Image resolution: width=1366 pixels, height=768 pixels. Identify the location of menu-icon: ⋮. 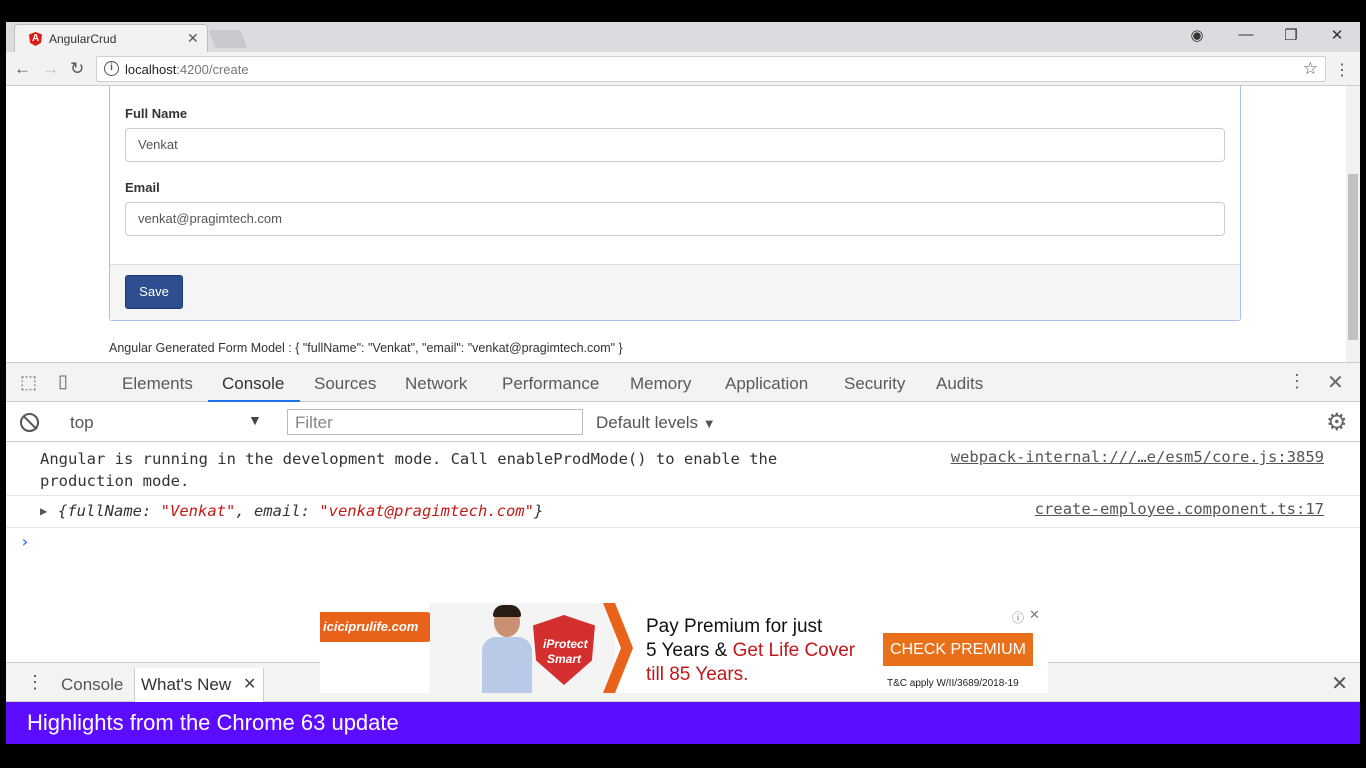
(1342, 70).